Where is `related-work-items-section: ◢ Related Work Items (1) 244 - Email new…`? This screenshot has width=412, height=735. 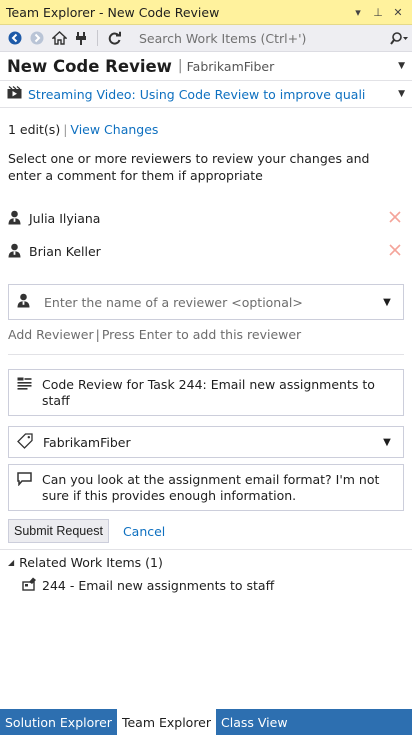 related-work-items-section: ◢ Related Work Items (1) 244 - Email new… is located at coordinates (206, 571).